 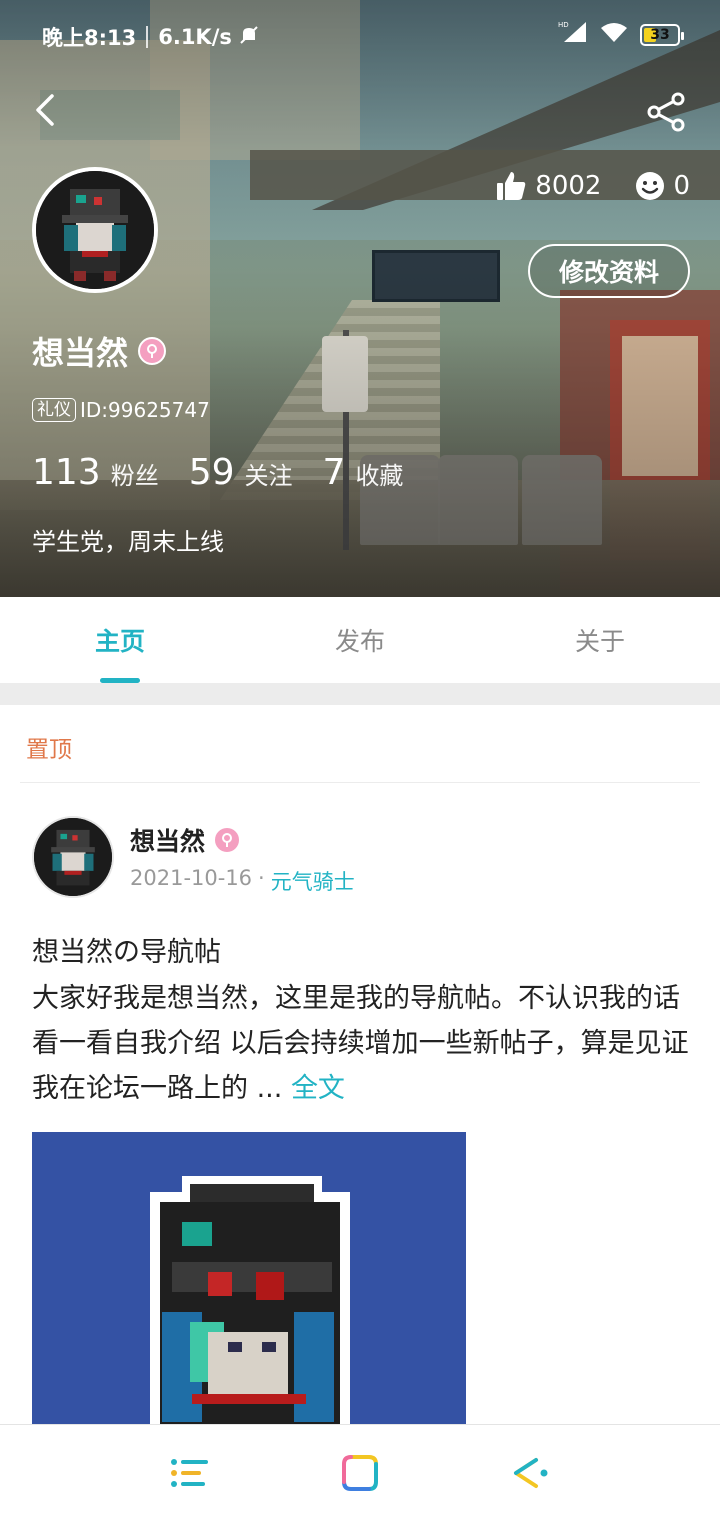 I want to click on post-date: 2021-10-16, so click(x=191, y=878).